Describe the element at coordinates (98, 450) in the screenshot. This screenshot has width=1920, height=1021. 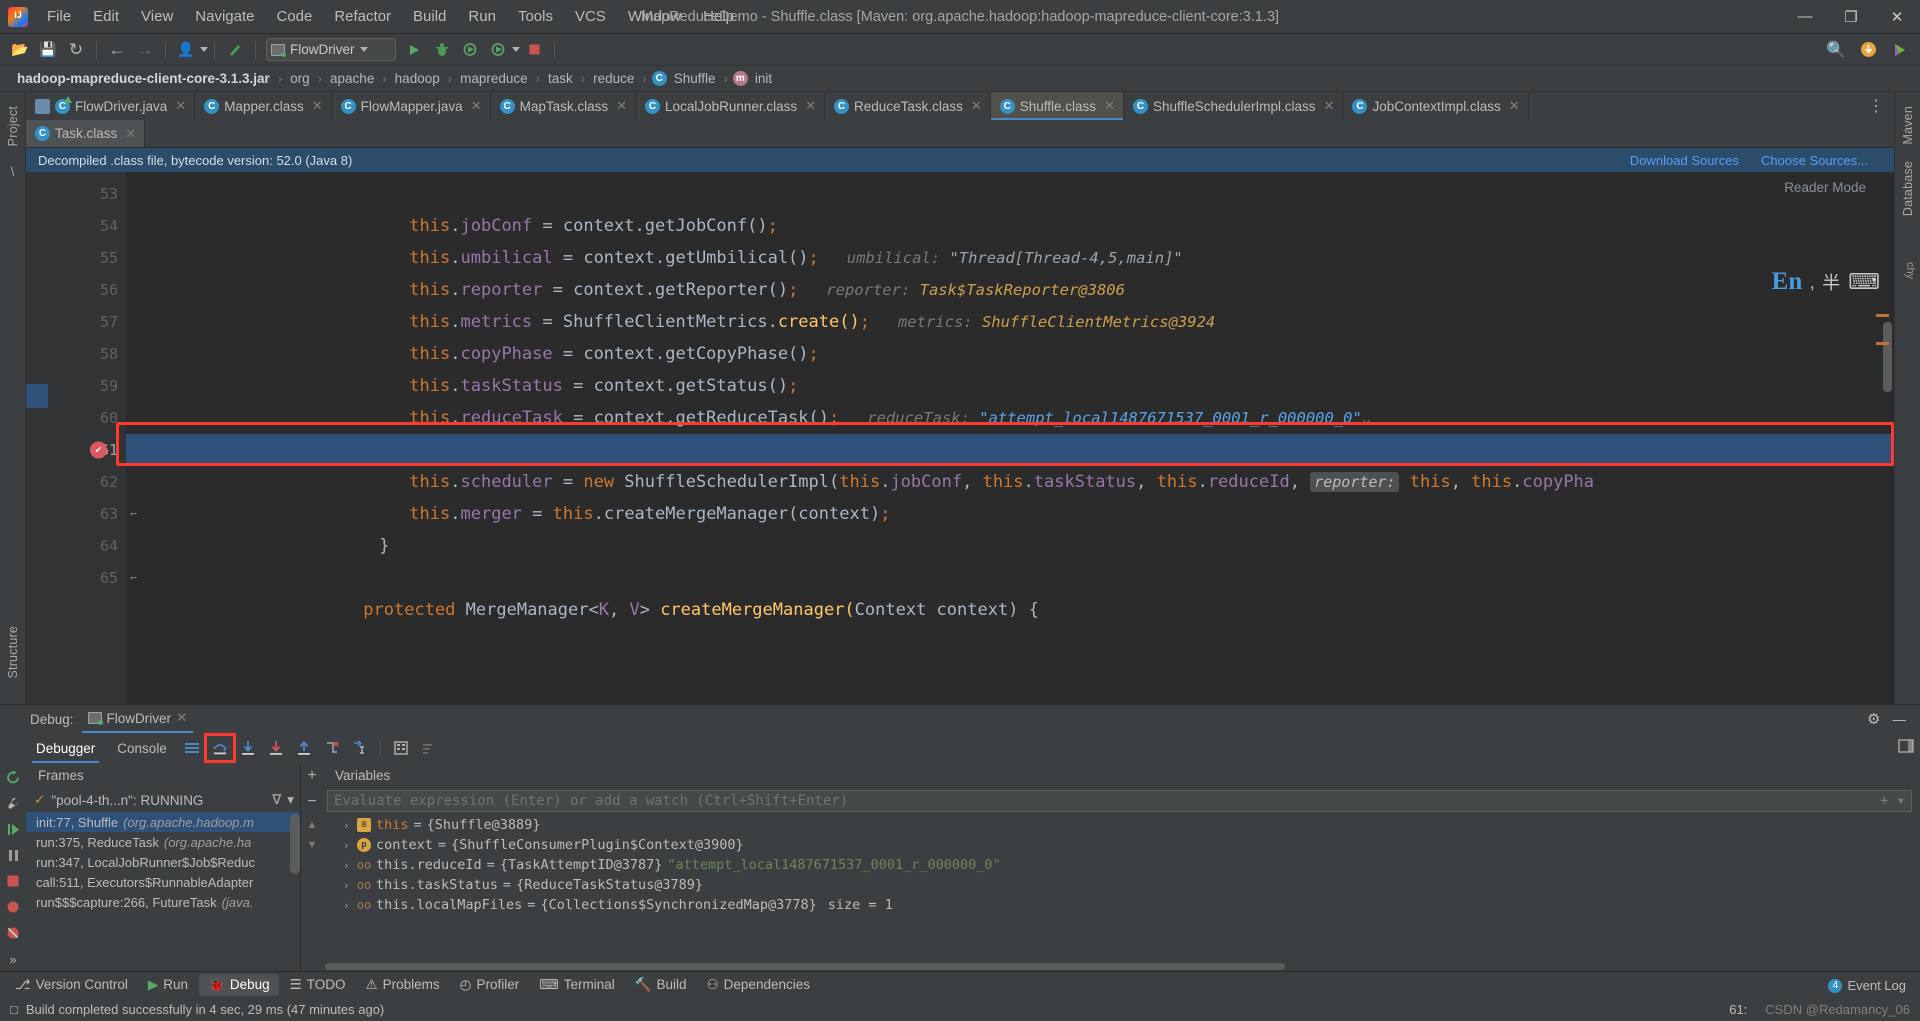
I see `breakpoint-icon: ✔` at that location.